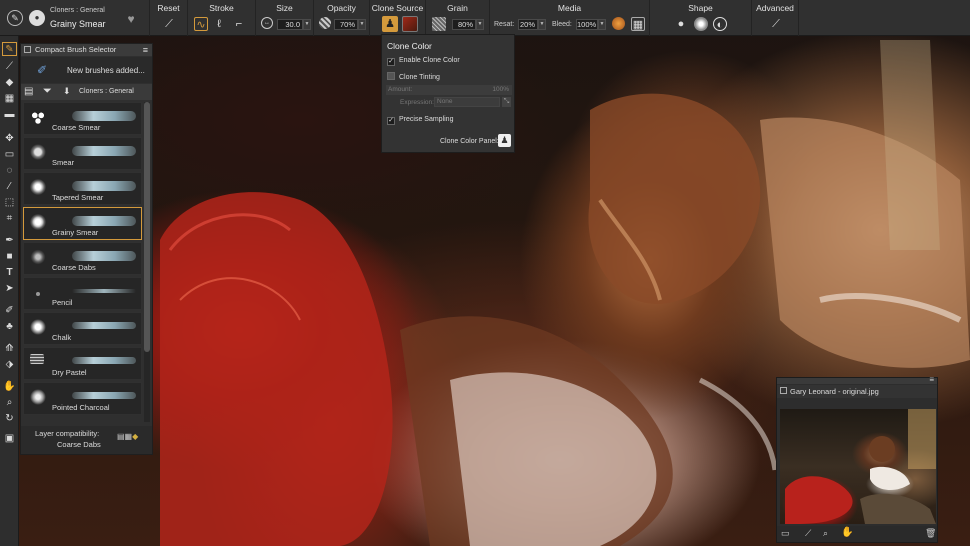  What do you see at coordinates (410, 24) in the screenshot?
I see `clone-source-thumb` at bounding box center [410, 24].